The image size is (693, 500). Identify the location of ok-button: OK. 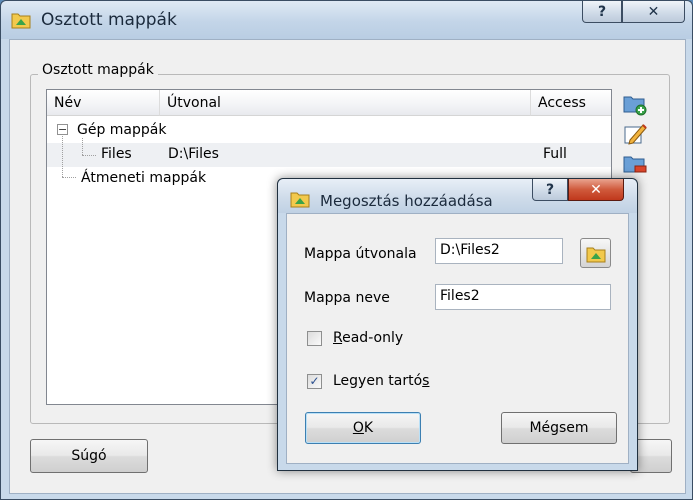
(363, 428).